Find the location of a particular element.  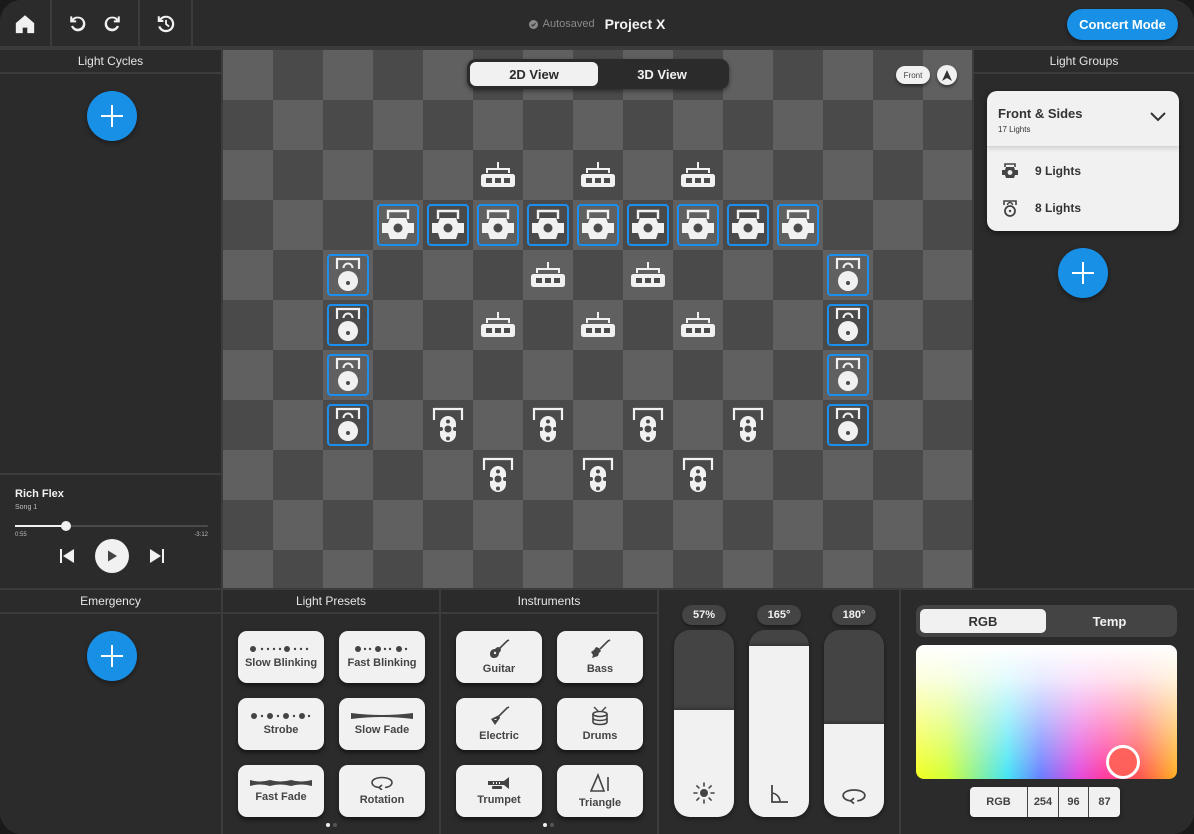

instrument-trumpet: Trumpet is located at coordinates (499, 791).